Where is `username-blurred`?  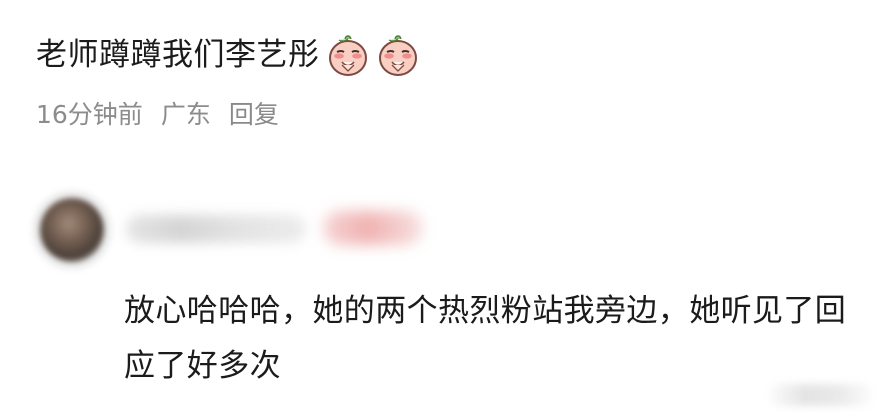
username-blurred is located at coordinates (216, 229).